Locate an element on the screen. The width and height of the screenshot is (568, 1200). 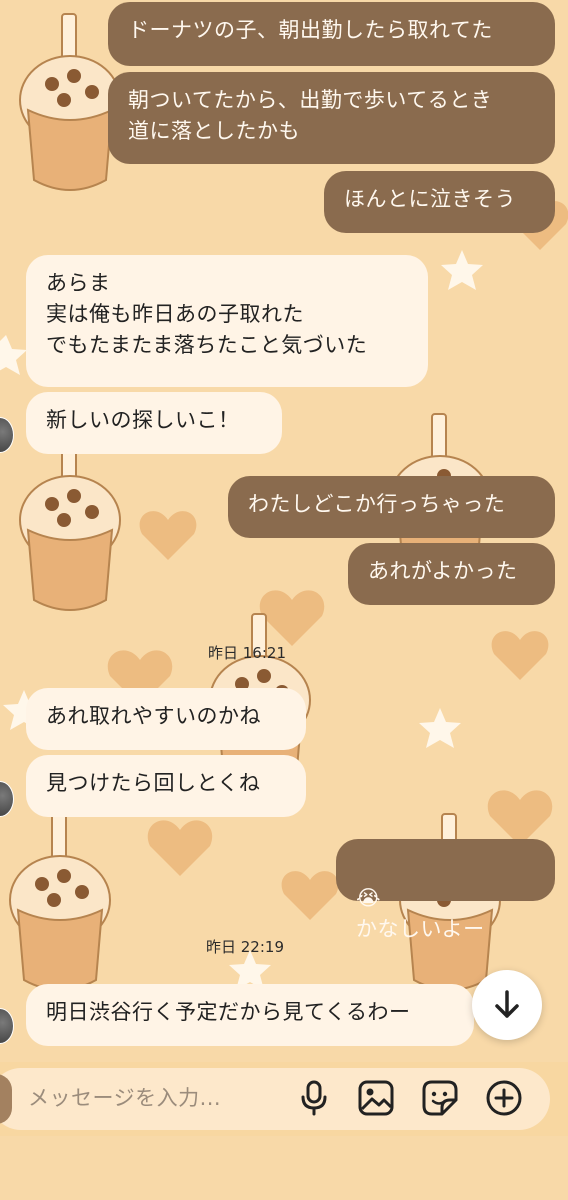
scroll-to-bottom-button is located at coordinates (507, 1005).